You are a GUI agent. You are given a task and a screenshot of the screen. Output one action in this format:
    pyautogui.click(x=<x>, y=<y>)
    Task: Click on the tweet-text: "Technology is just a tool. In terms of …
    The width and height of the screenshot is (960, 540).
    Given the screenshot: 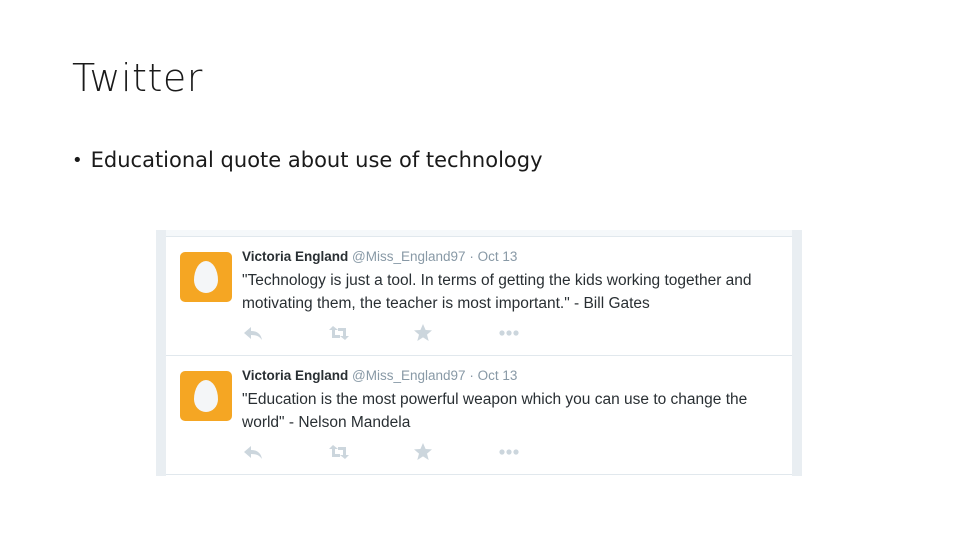 What is the action you would take?
    pyautogui.click(x=497, y=292)
    